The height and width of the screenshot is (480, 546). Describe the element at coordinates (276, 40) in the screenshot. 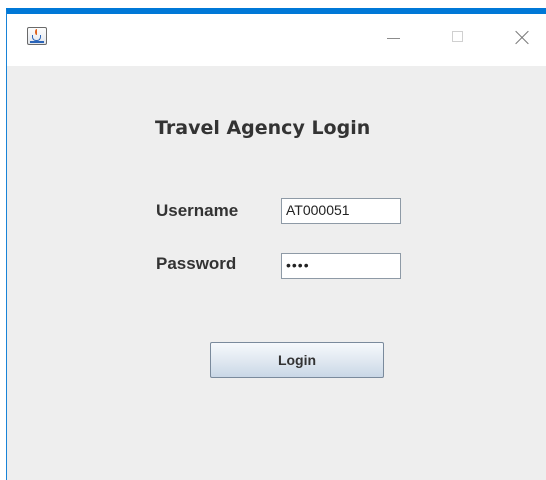

I see `title-bar` at that location.